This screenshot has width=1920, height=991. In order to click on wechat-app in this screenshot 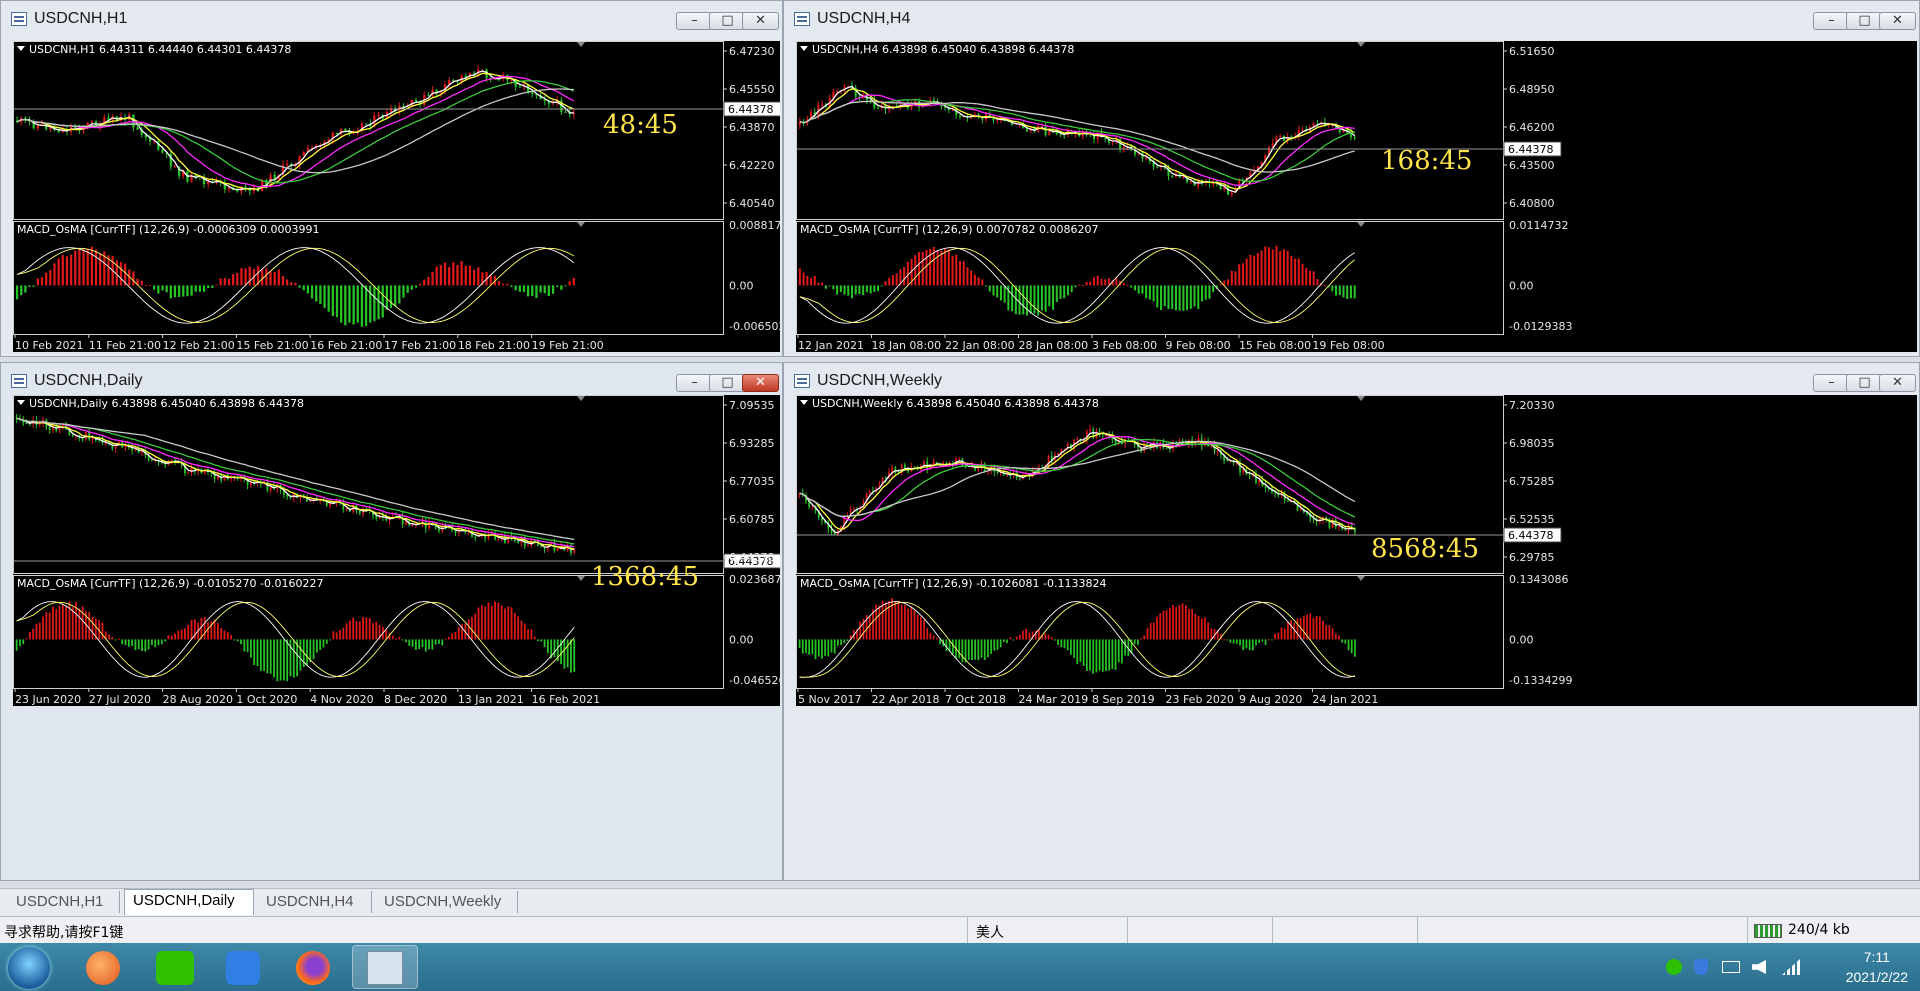, I will do `click(176, 967)`.